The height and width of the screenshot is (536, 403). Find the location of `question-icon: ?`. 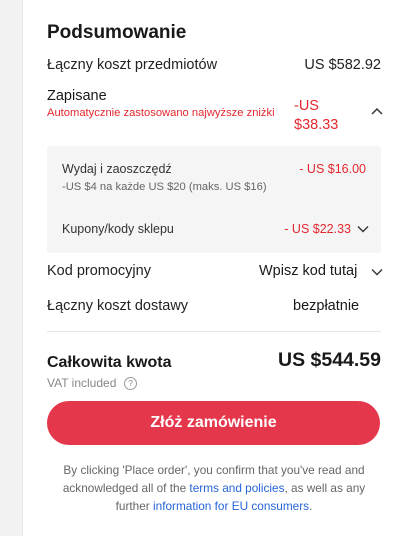

question-icon: ? is located at coordinates (130, 383).